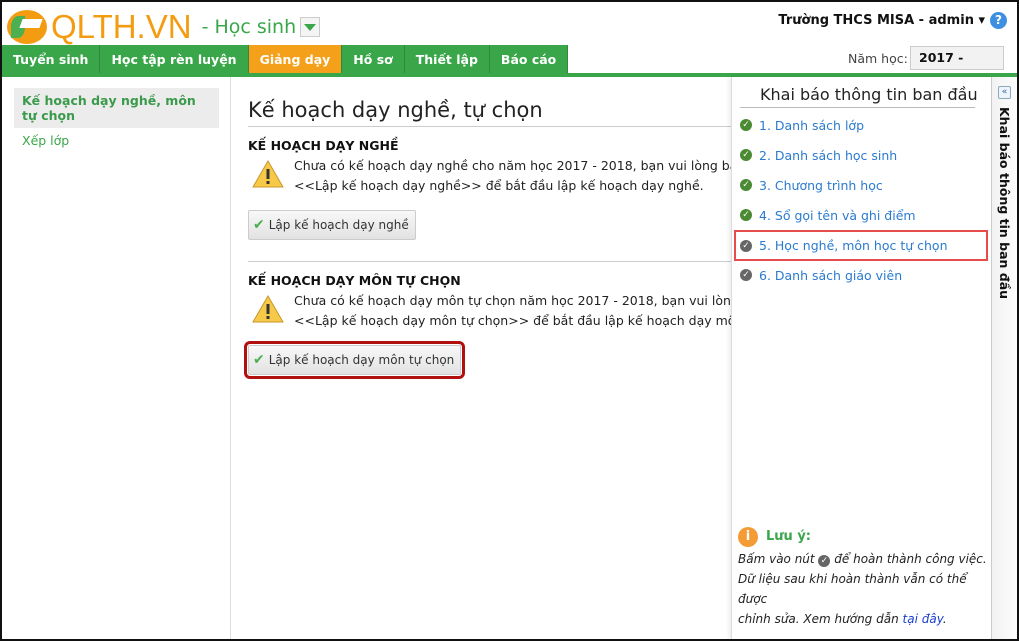 The width and height of the screenshot is (1019, 641). What do you see at coordinates (373, 59) in the screenshot?
I see `tab-ho-so: Hồ sơ` at bounding box center [373, 59].